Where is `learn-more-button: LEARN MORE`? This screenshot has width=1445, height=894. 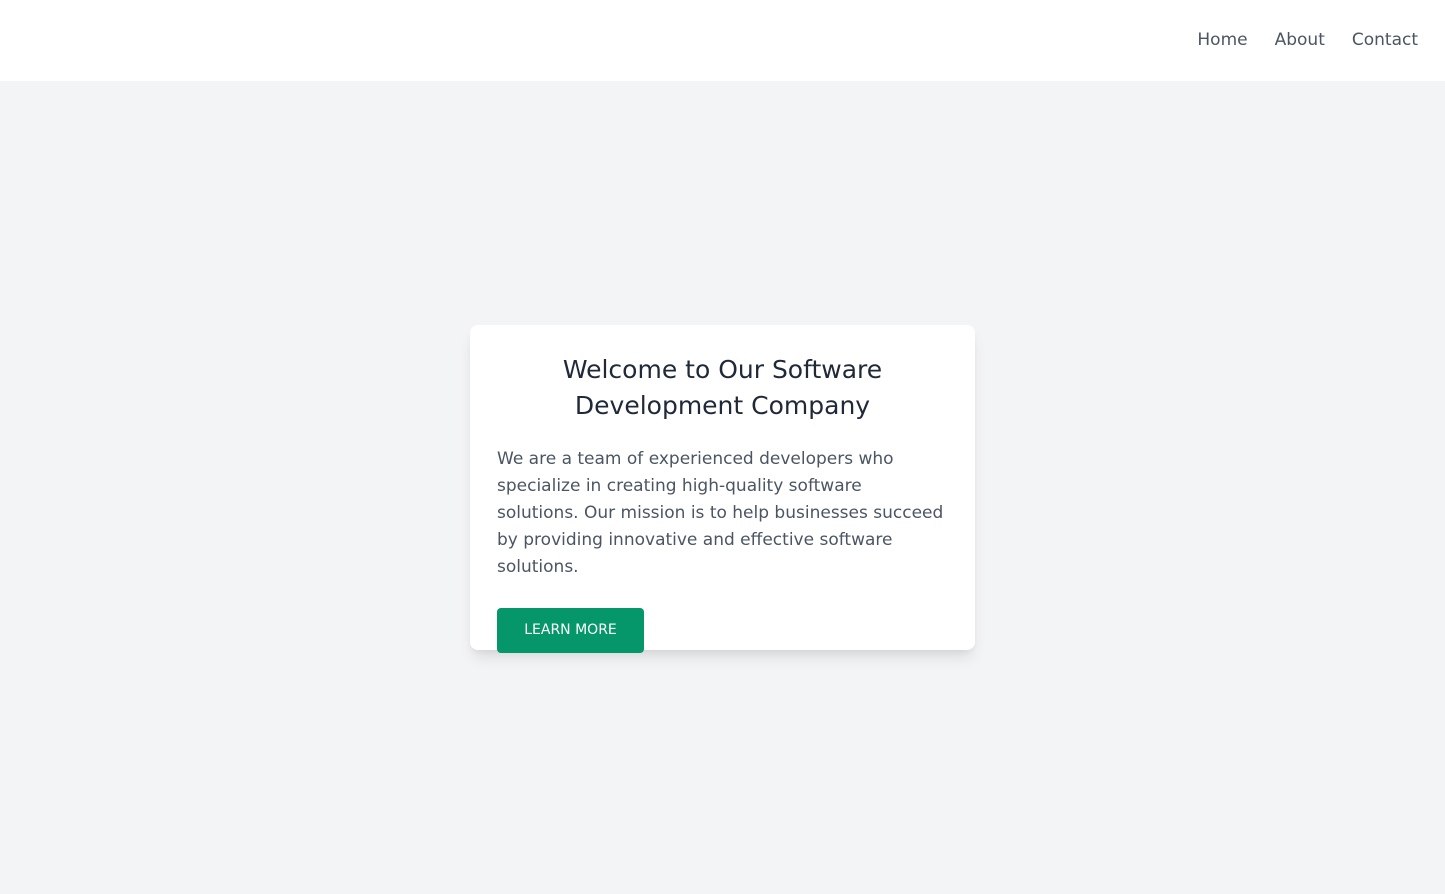 learn-more-button: LEARN MORE is located at coordinates (570, 630).